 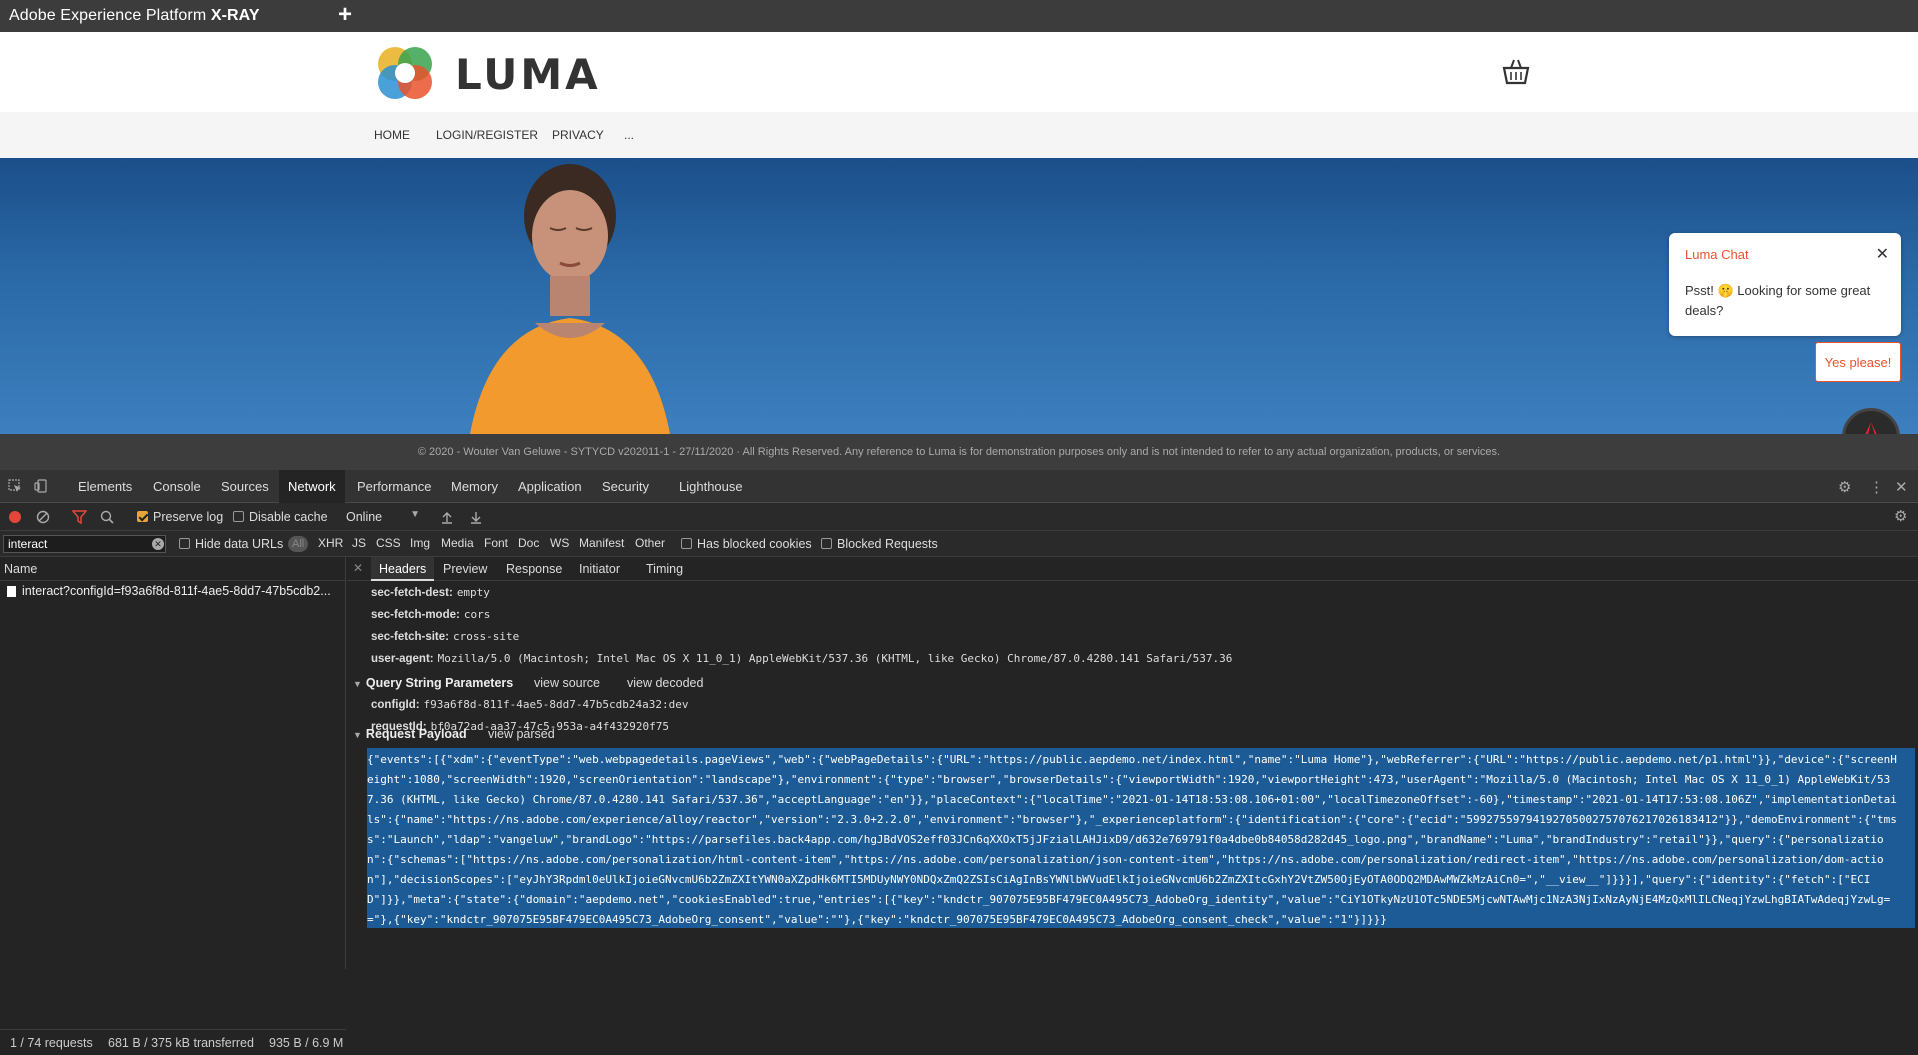 What do you see at coordinates (528, 543) in the screenshot?
I see `filter-type-doc: Doc` at bounding box center [528, 543].